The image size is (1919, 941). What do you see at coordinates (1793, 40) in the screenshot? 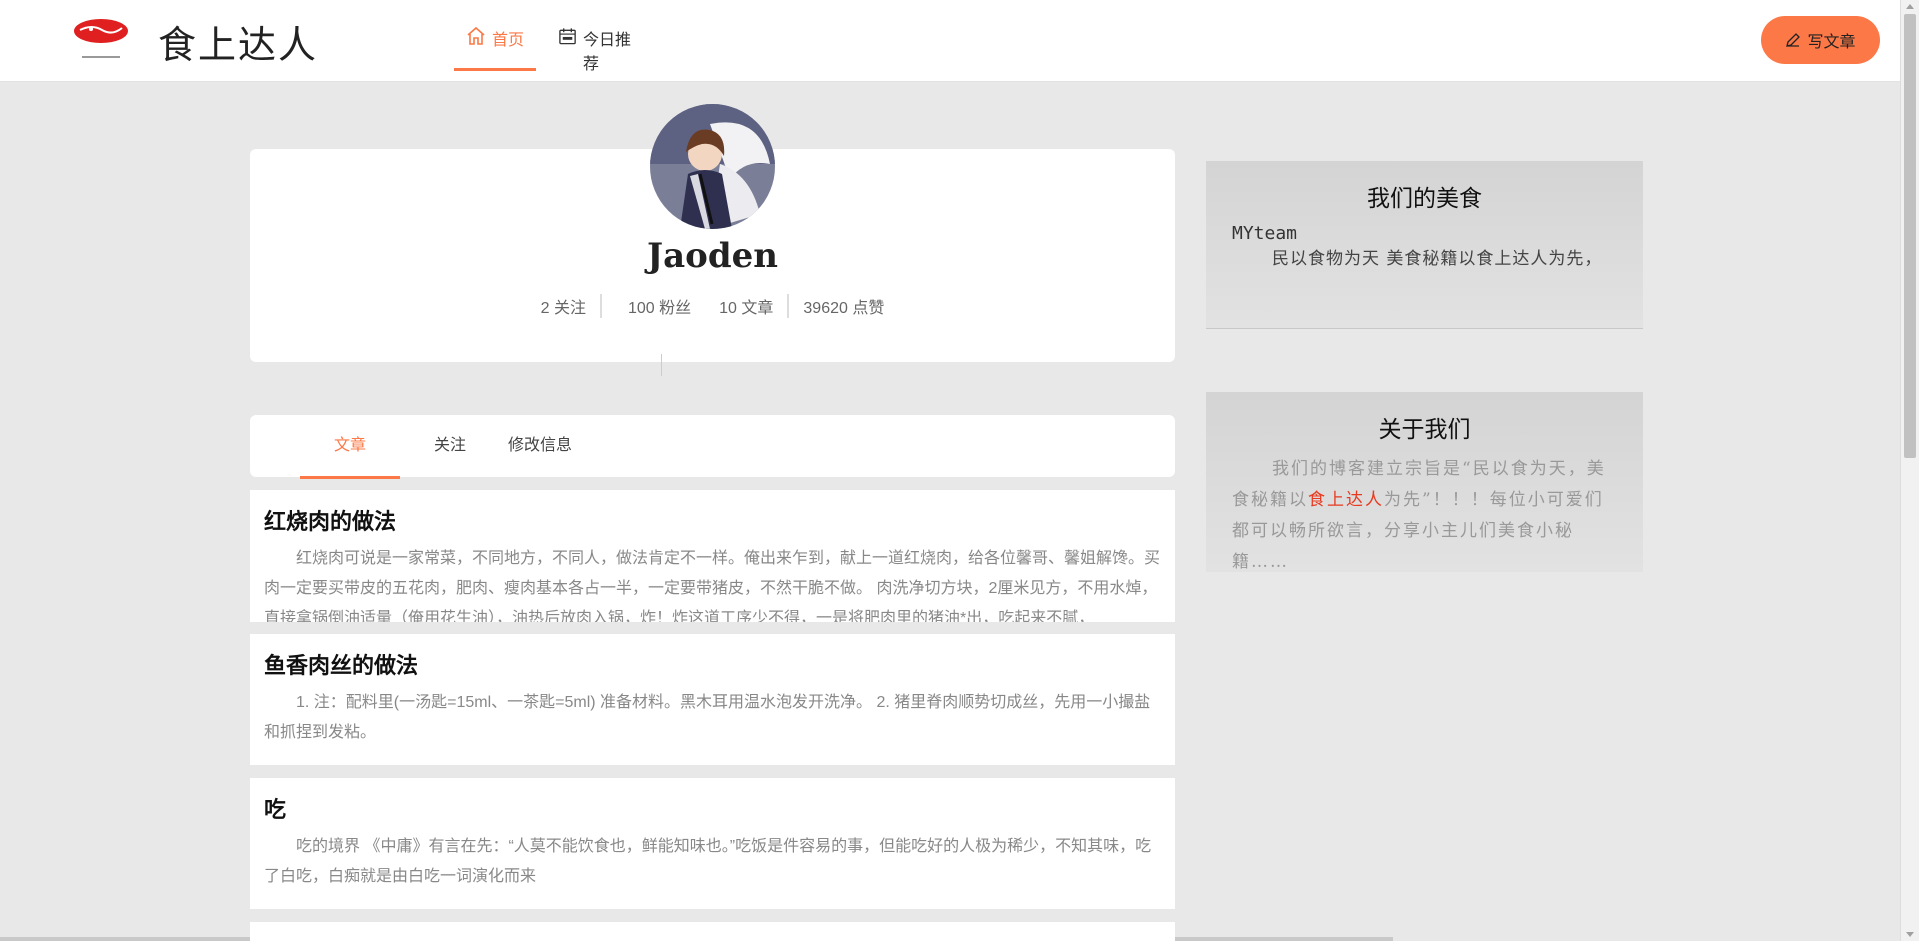
I see `pencil-icon` at bounding box center [1793, 40].